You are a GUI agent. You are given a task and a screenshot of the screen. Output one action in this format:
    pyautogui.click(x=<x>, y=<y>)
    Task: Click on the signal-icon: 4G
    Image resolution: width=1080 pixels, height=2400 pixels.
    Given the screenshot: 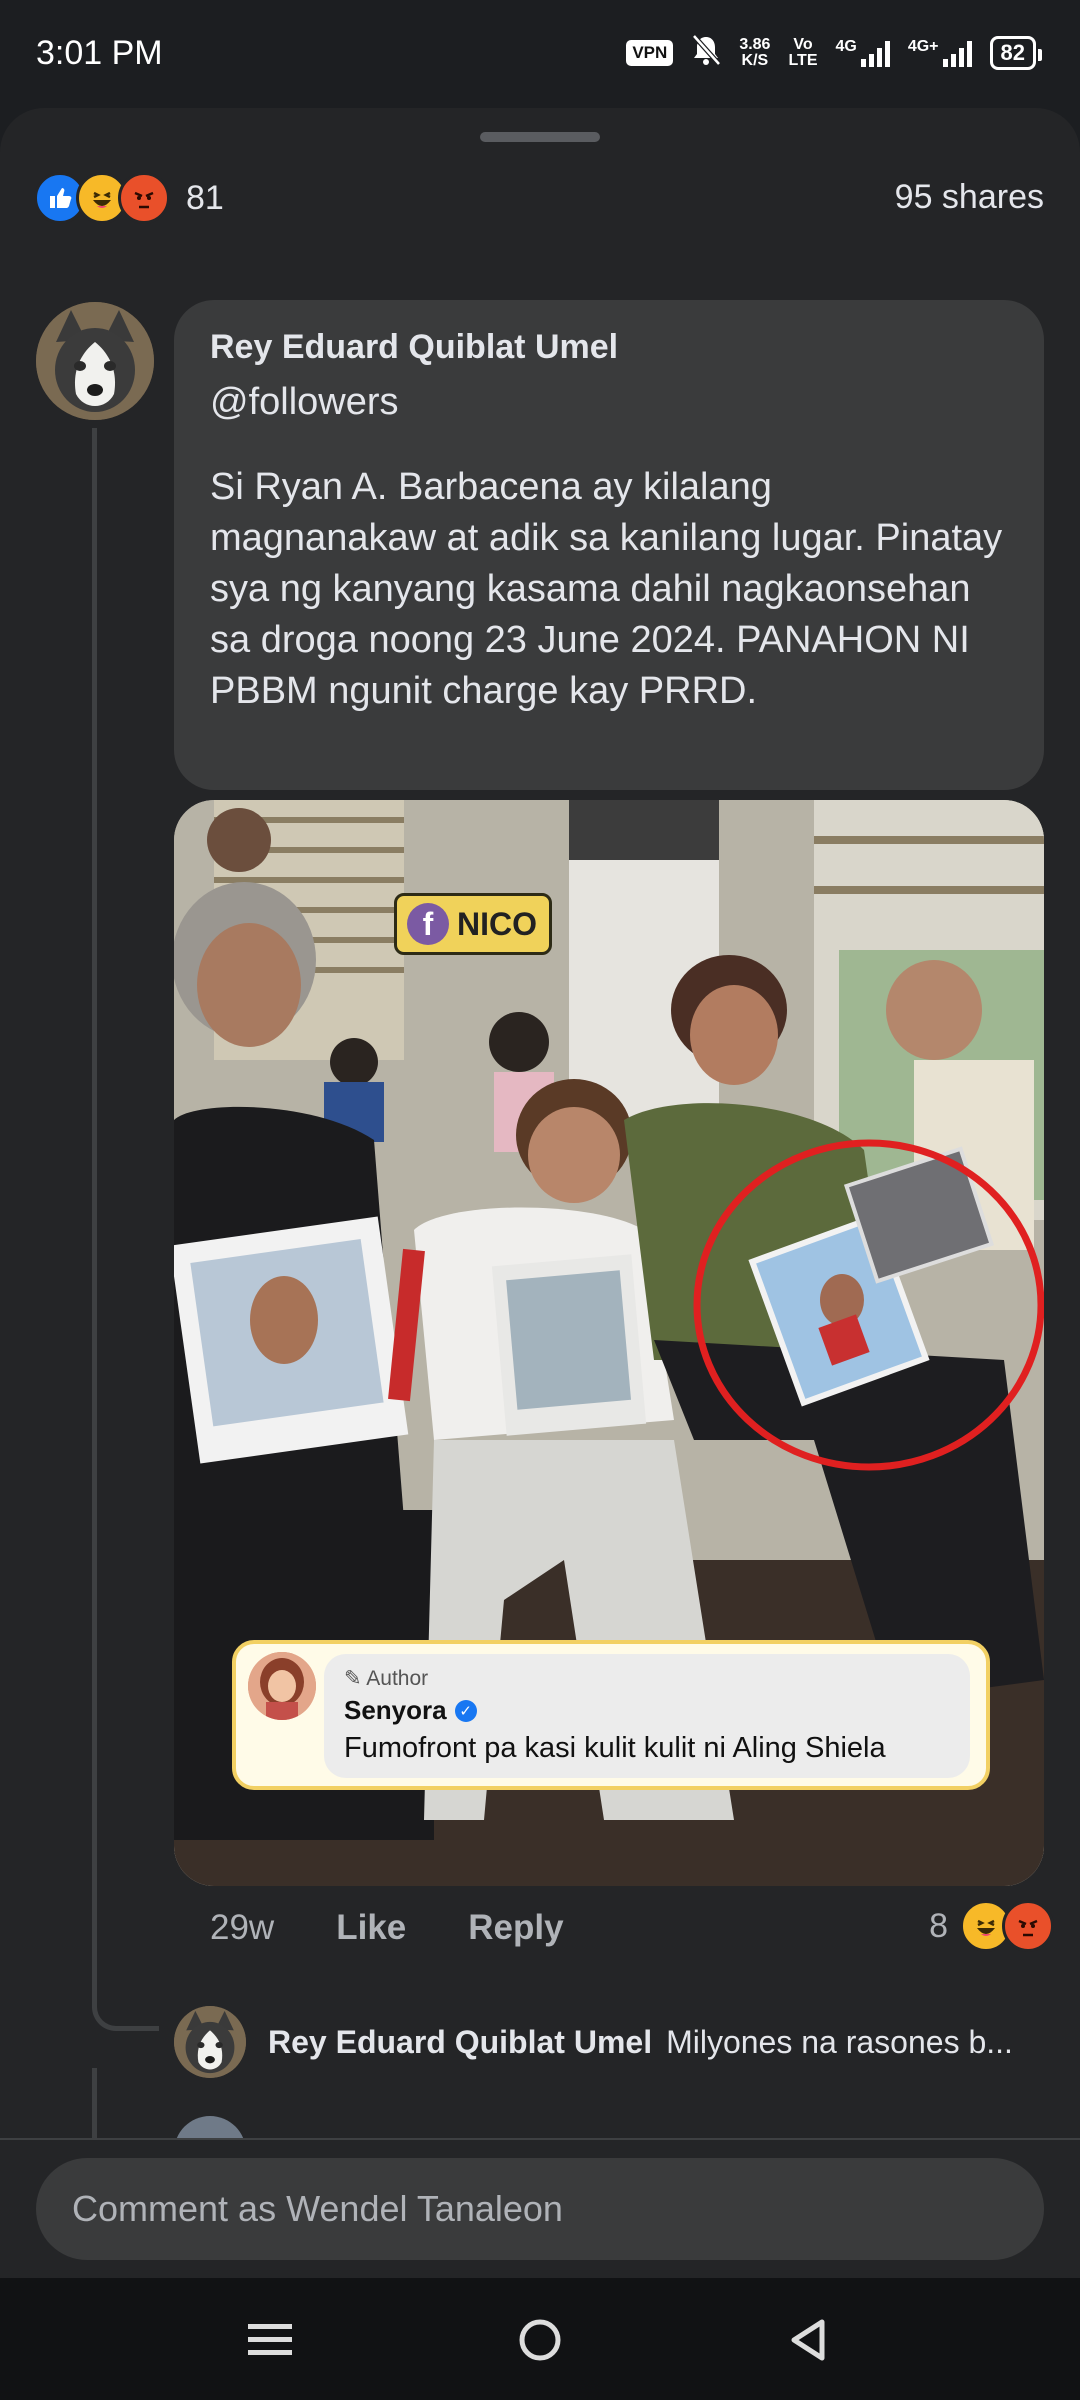 What is the action you would take?
    pyautogui.click(x=862, y=52)
    